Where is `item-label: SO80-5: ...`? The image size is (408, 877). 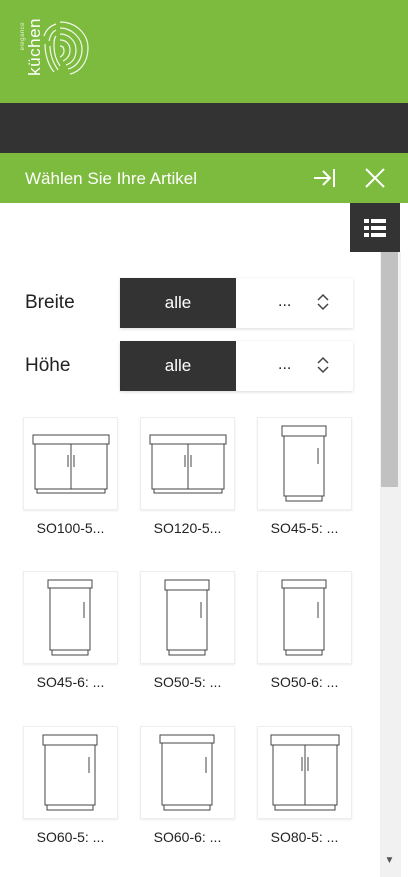 item-label: SO80-5: ... is located at coordinates (304, 837).